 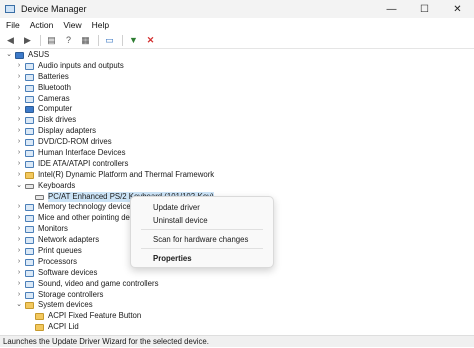 What do you see at coordinates (29, 241) in the screenshot?
I see `network-icon` at bounding box center [29, 241].